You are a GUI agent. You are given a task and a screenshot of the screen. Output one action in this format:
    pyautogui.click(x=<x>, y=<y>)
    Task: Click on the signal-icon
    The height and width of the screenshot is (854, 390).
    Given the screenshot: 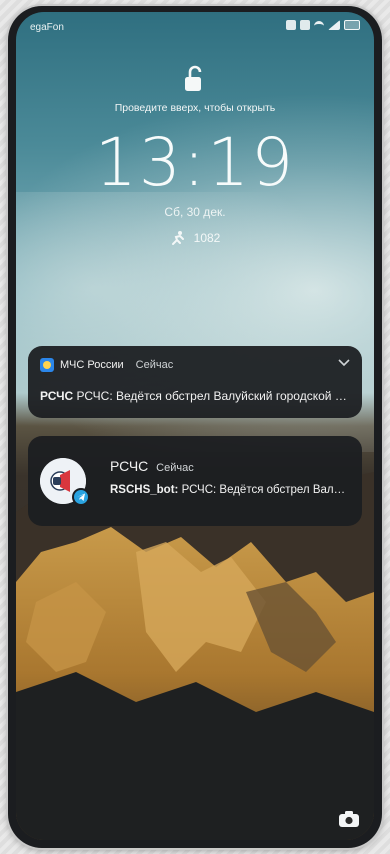 What is the action you would take?
    pyautogui.click(x=334, y=25)
    